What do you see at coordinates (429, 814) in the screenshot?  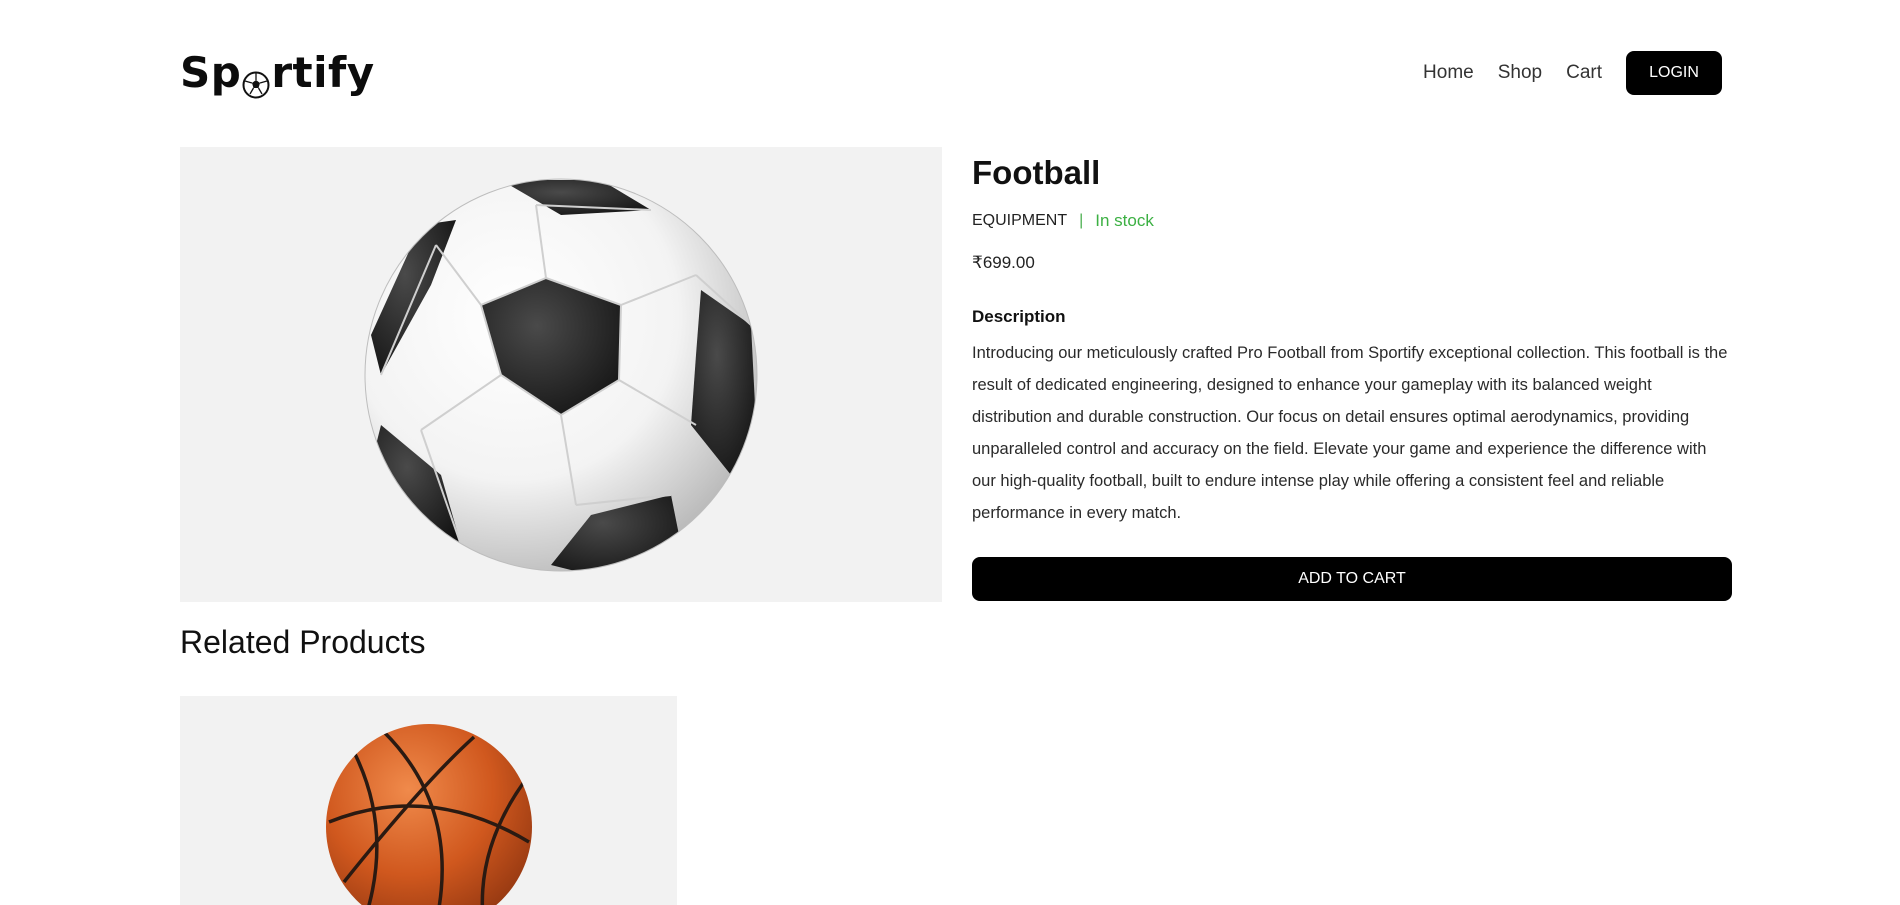 I see `basketball-image` at bounding box center [429, 814].